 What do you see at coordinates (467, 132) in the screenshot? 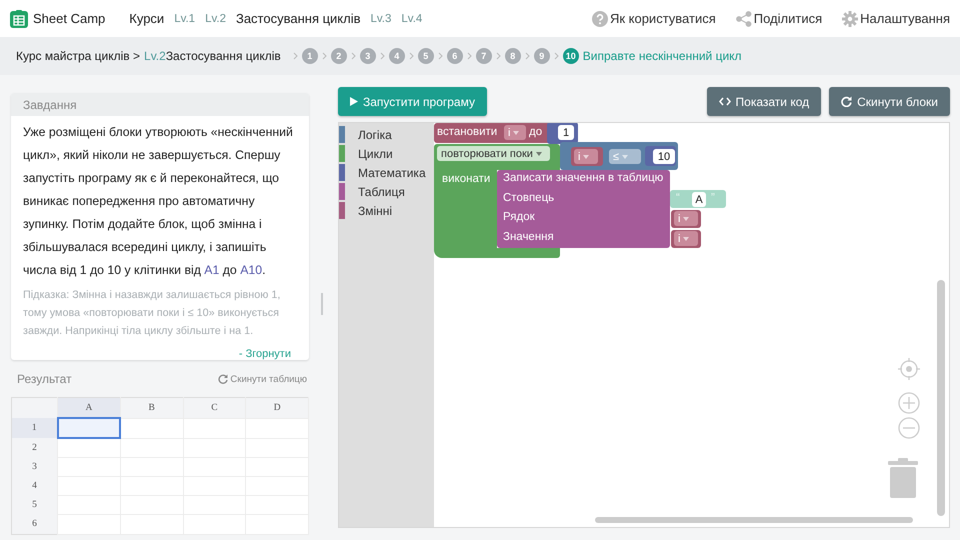
I see `block-label: встановити` at bounding box center [467, 132].